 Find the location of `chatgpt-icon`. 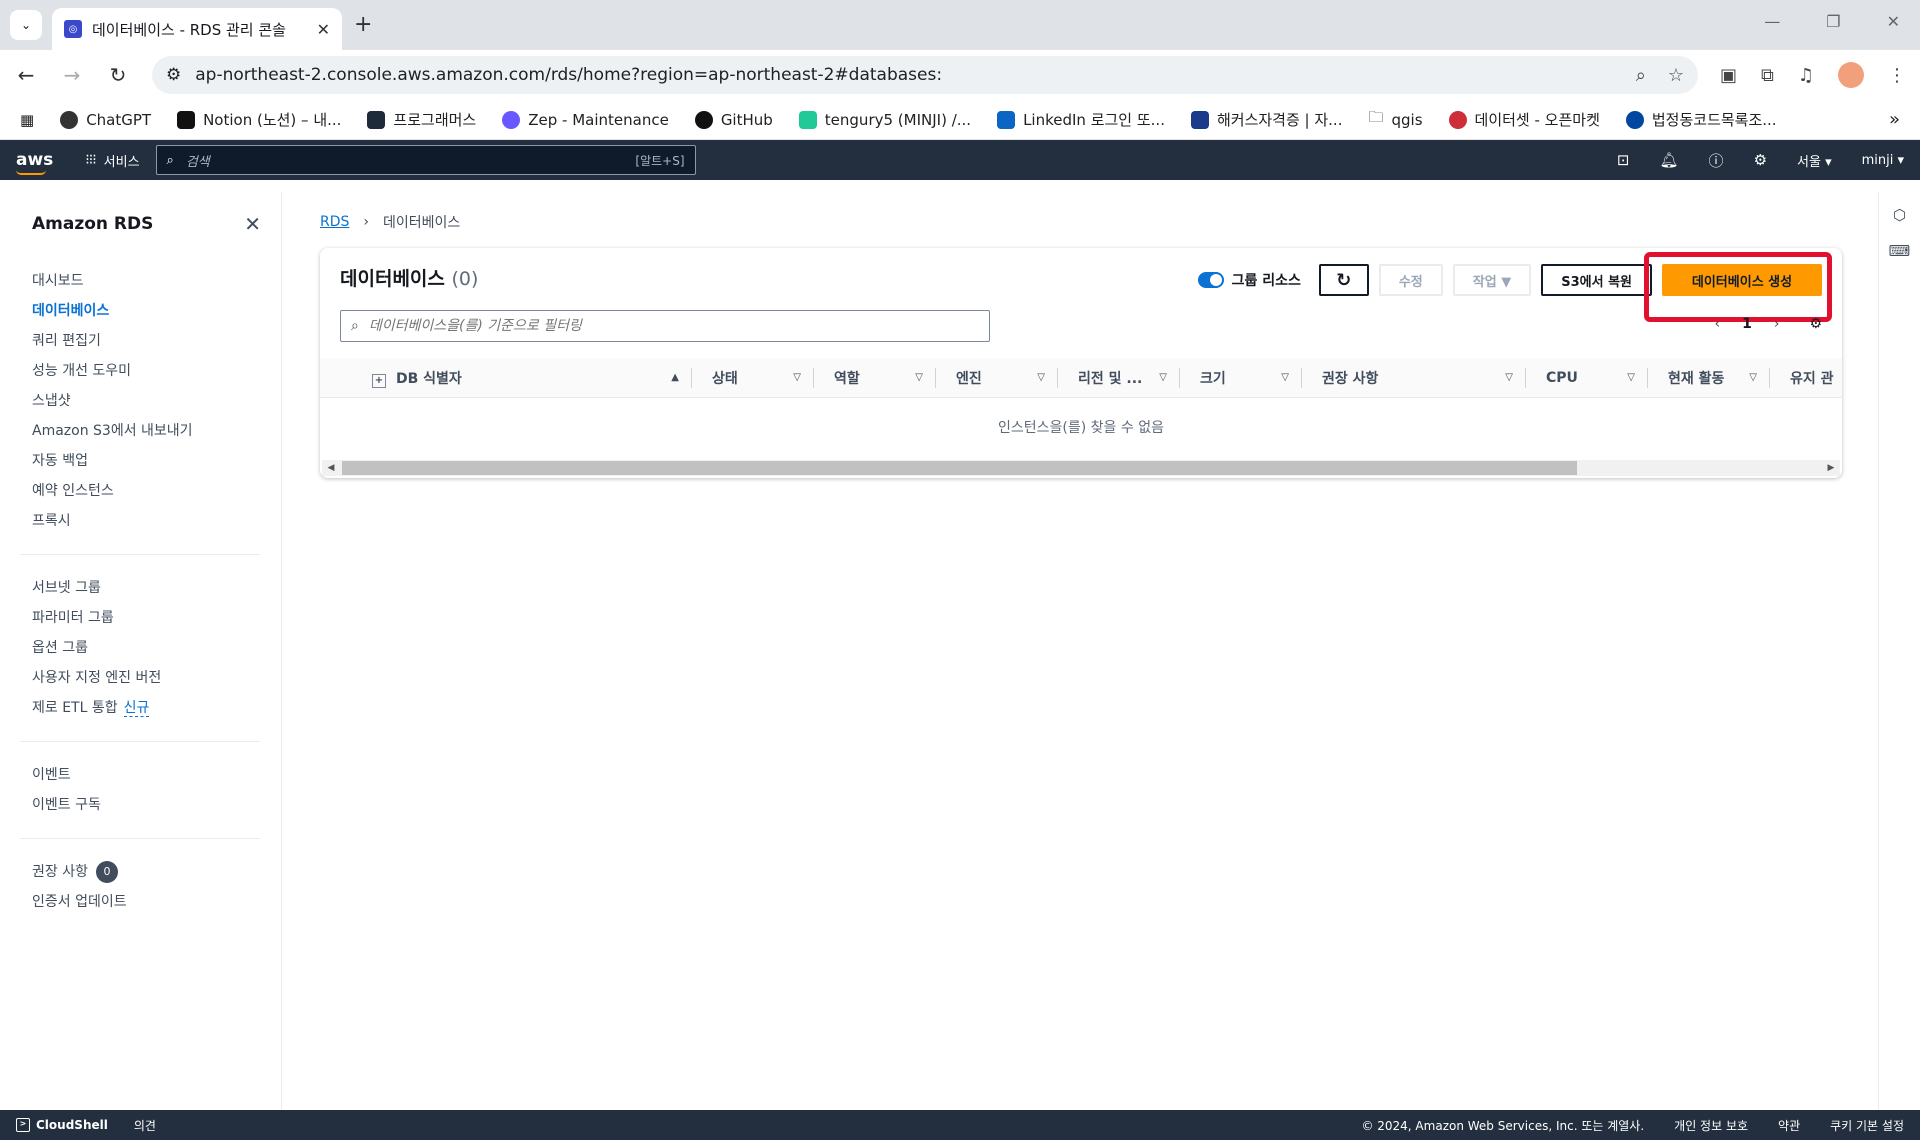

chatgpt-icon is located at coordinates (69, 119).